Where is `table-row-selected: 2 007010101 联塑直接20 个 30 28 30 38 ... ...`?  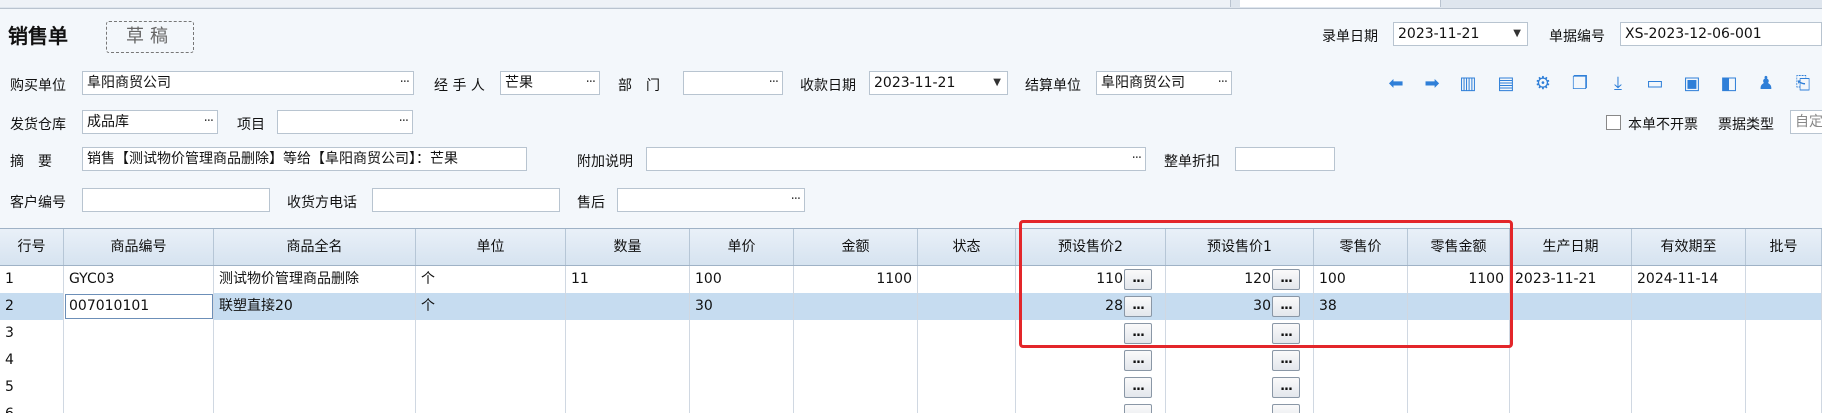 table-row-selected: 2 007010101 联塑直接20 个 30 28 30 38 ... ... is located at coordinates (911, 307).